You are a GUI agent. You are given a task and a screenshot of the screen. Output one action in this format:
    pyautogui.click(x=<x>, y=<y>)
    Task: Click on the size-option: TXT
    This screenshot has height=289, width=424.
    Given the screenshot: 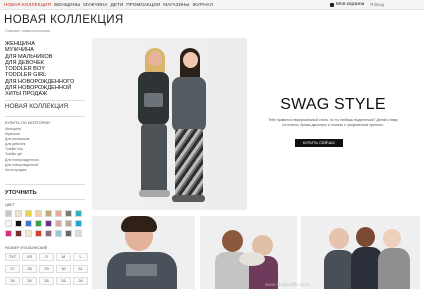 What is the action you would take?
    pyautogui.click(x=12, y=257)
    